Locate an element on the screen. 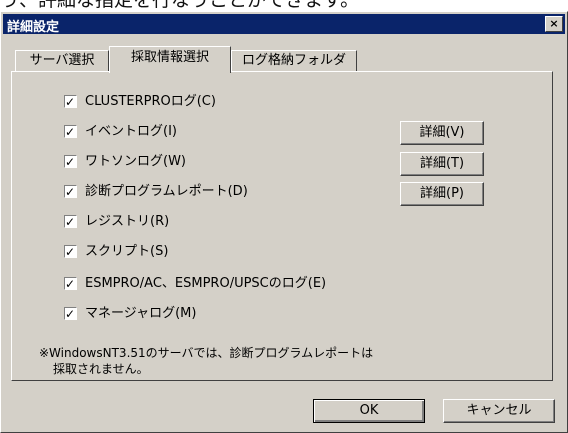 This screenshot has height=433, width=568. checkbox-label: イベントログ(I) is located at coordinates (131, 131).